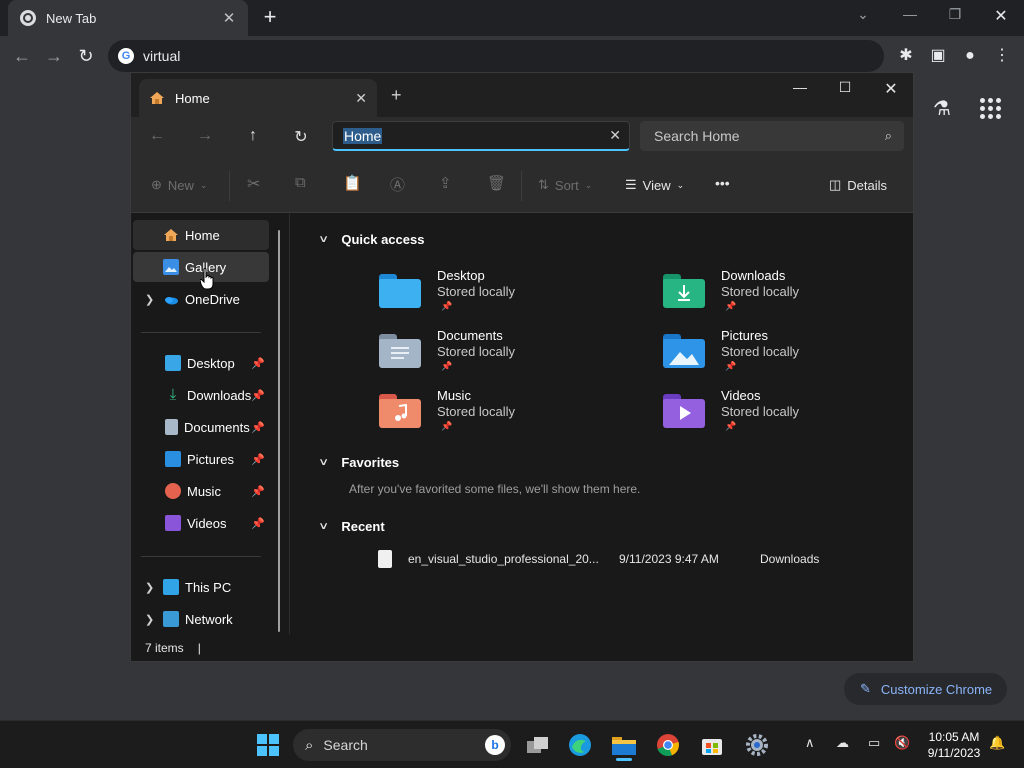 This screenshot has width=1024, height=768. I want to click on cut-icon: ✂, so click(253, 184).